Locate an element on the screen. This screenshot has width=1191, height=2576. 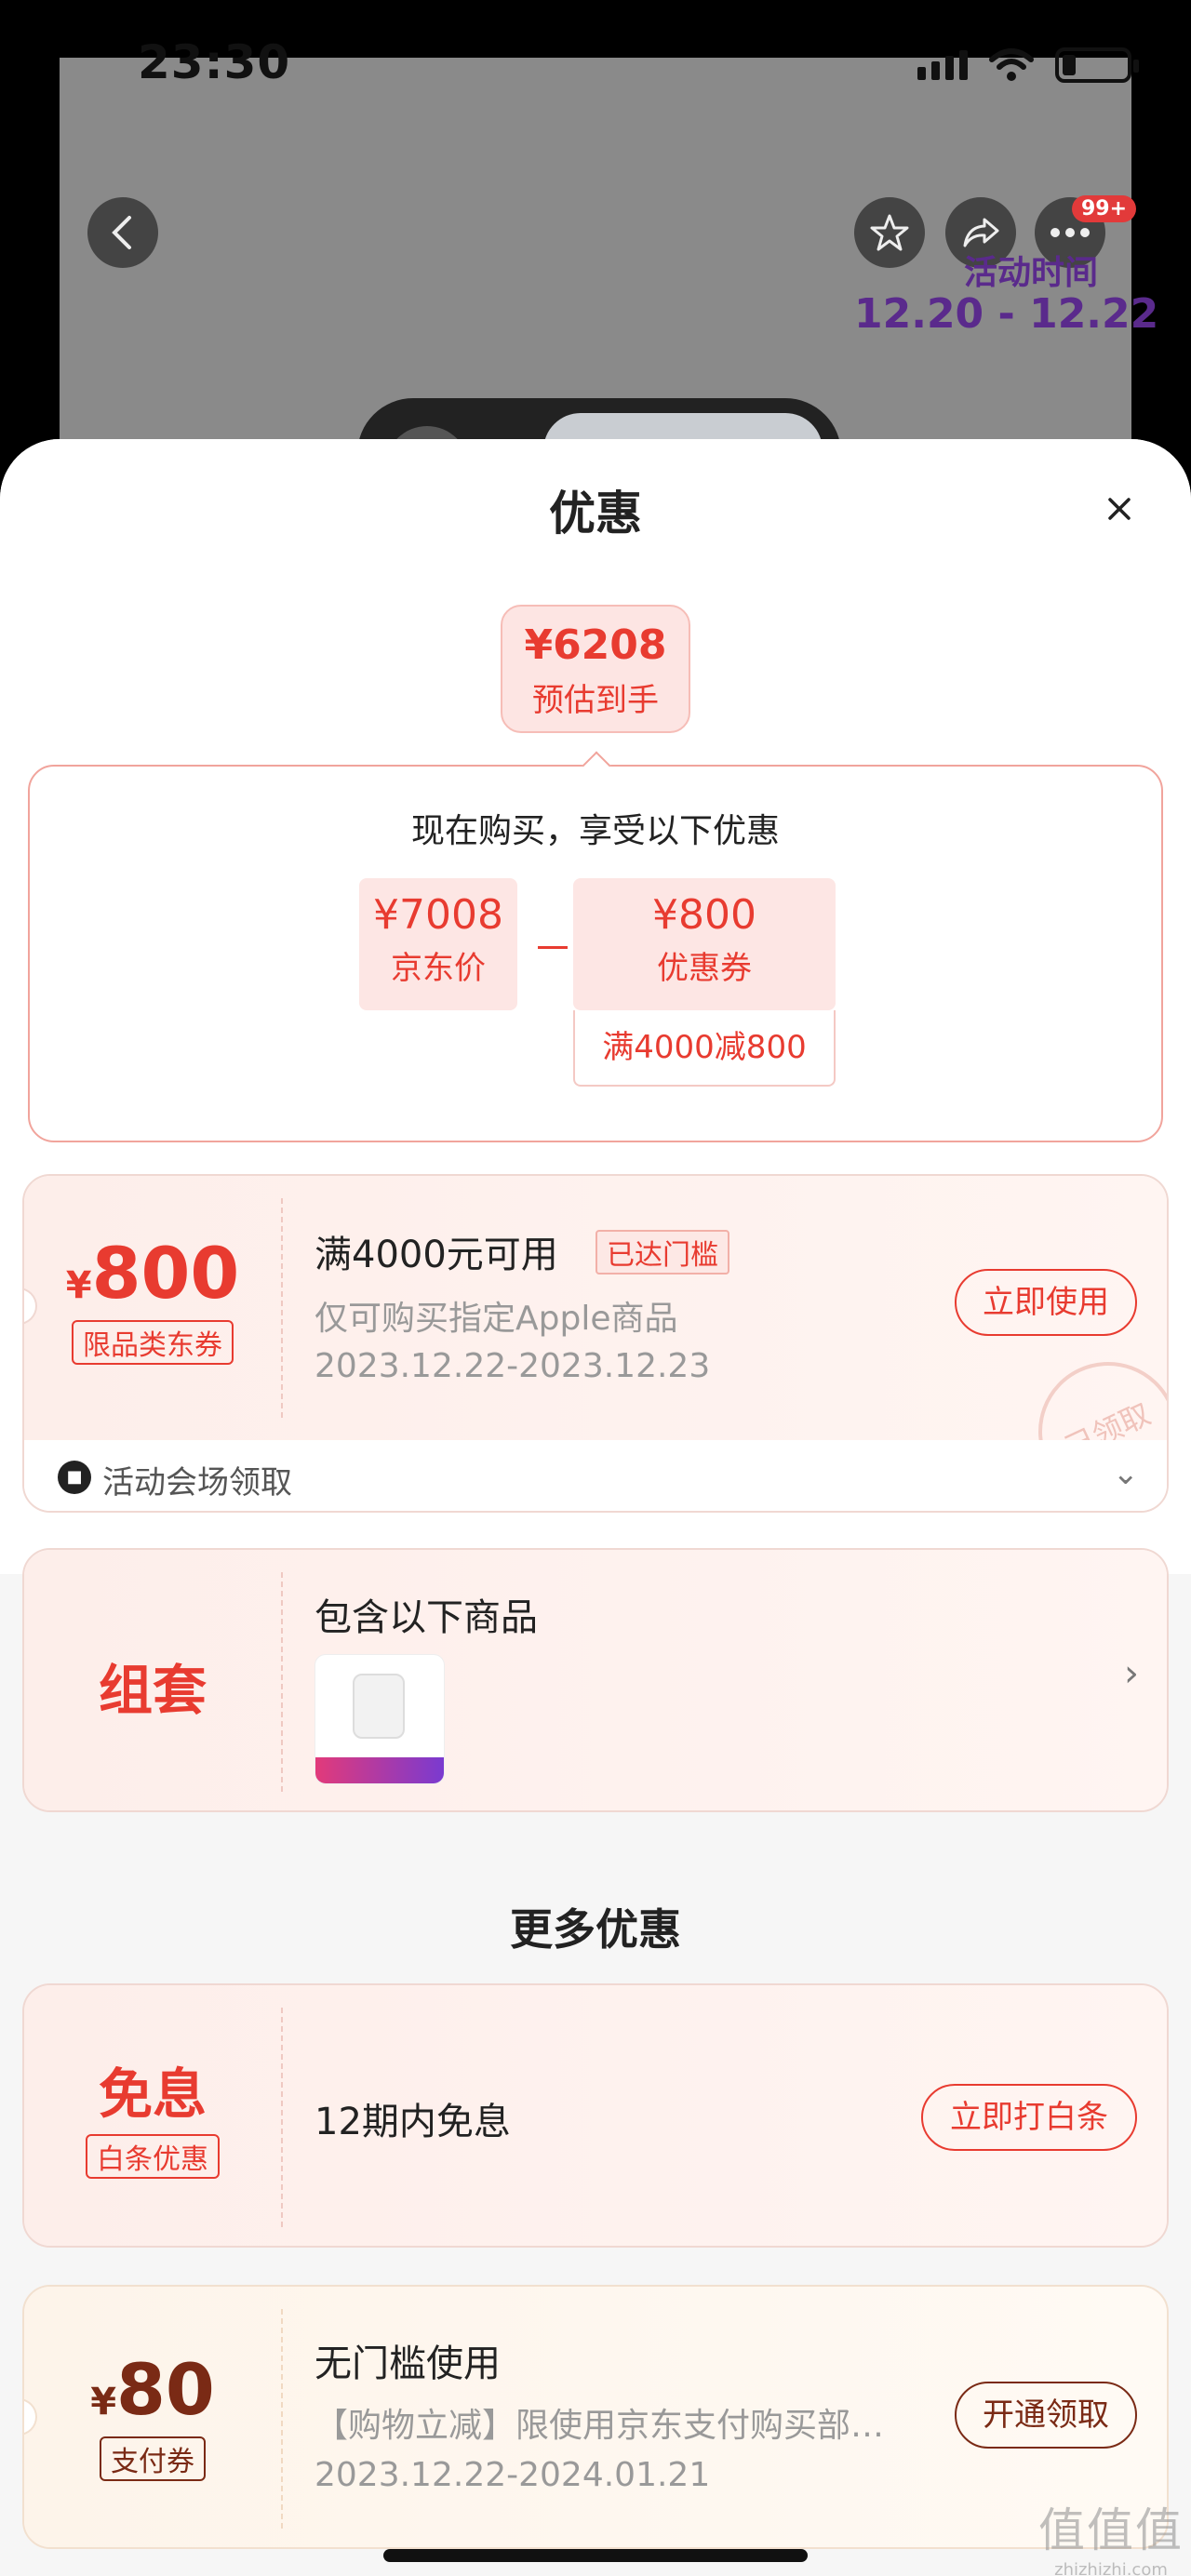
estimated-price-label: 预估到手 is located at coordinates (595, 700).